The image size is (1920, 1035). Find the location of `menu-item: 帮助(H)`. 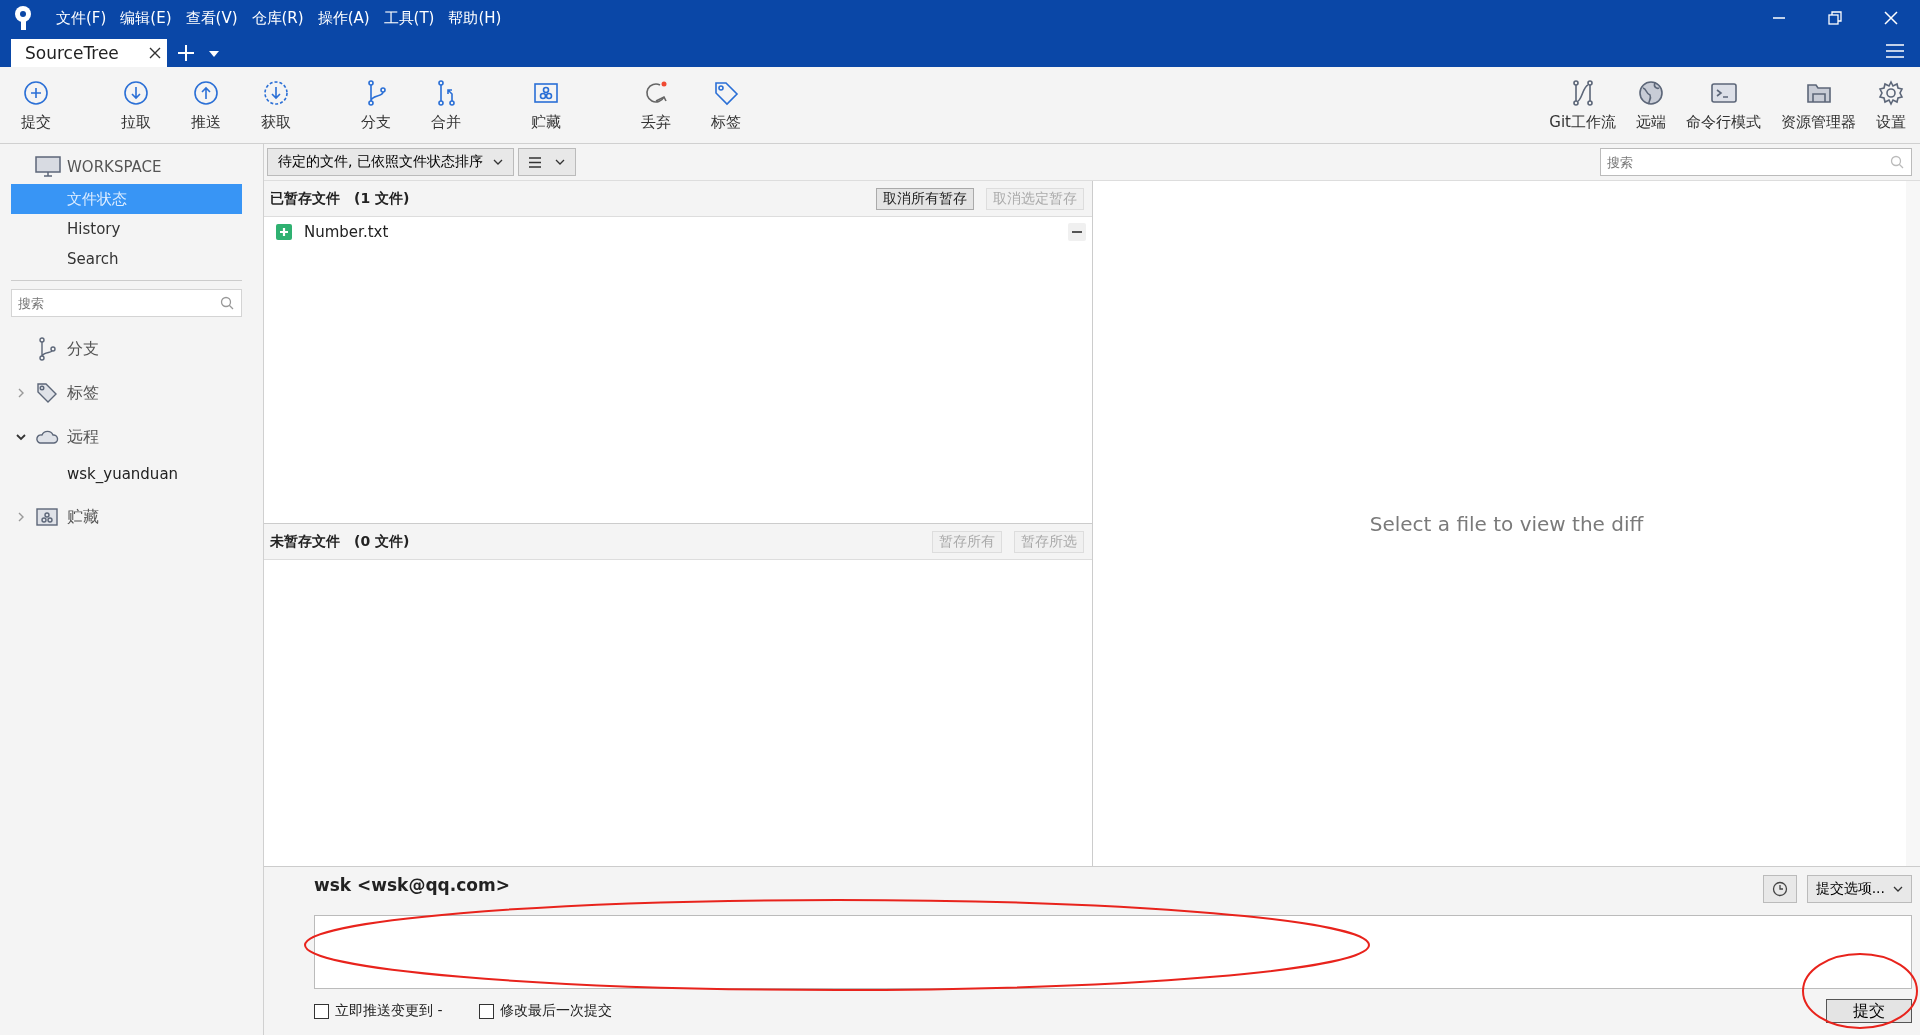

menu-item: 帮助(H) is located at coordinates (475, 18).